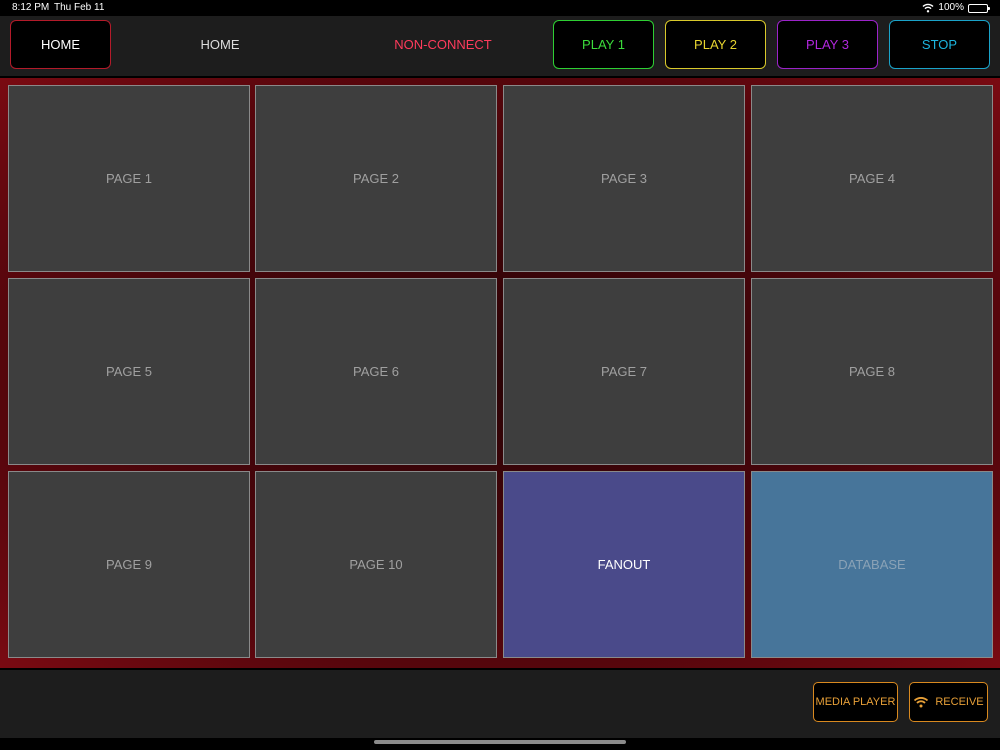  What do you see at coordinates (376, 371) in the screenshot?
I see `page-6-tile: PAGE 6` at bounding box center [376, 371].